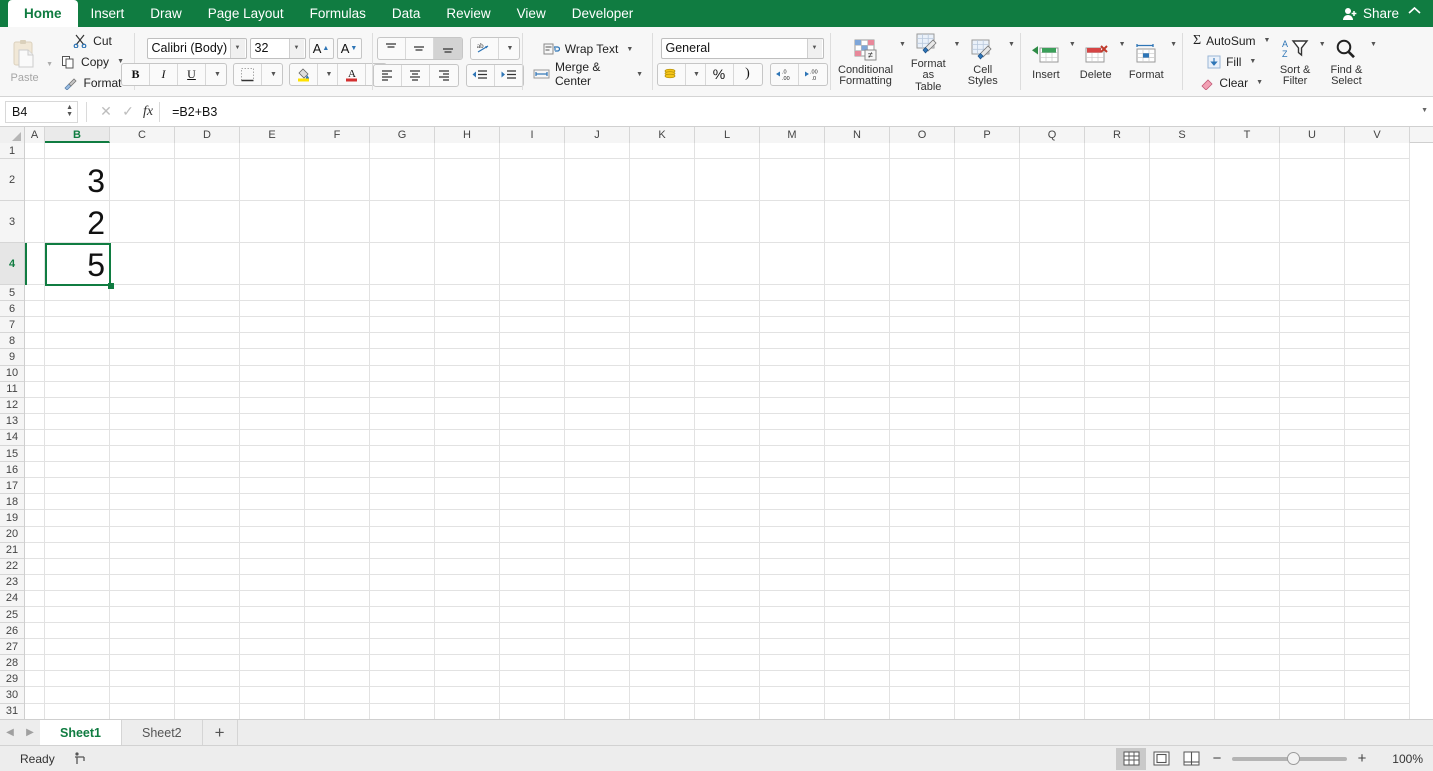 The image size is (1433, 771). Describe the element at coordinates (727, 679) in the screenshot. I see `cell-L29` at that location.